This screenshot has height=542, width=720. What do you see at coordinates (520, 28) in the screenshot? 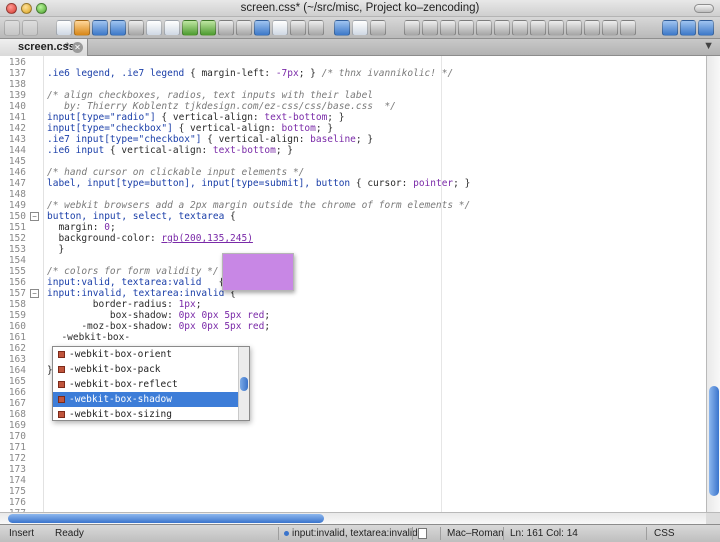
I see `step-icon` at bounding box center [520, 28].